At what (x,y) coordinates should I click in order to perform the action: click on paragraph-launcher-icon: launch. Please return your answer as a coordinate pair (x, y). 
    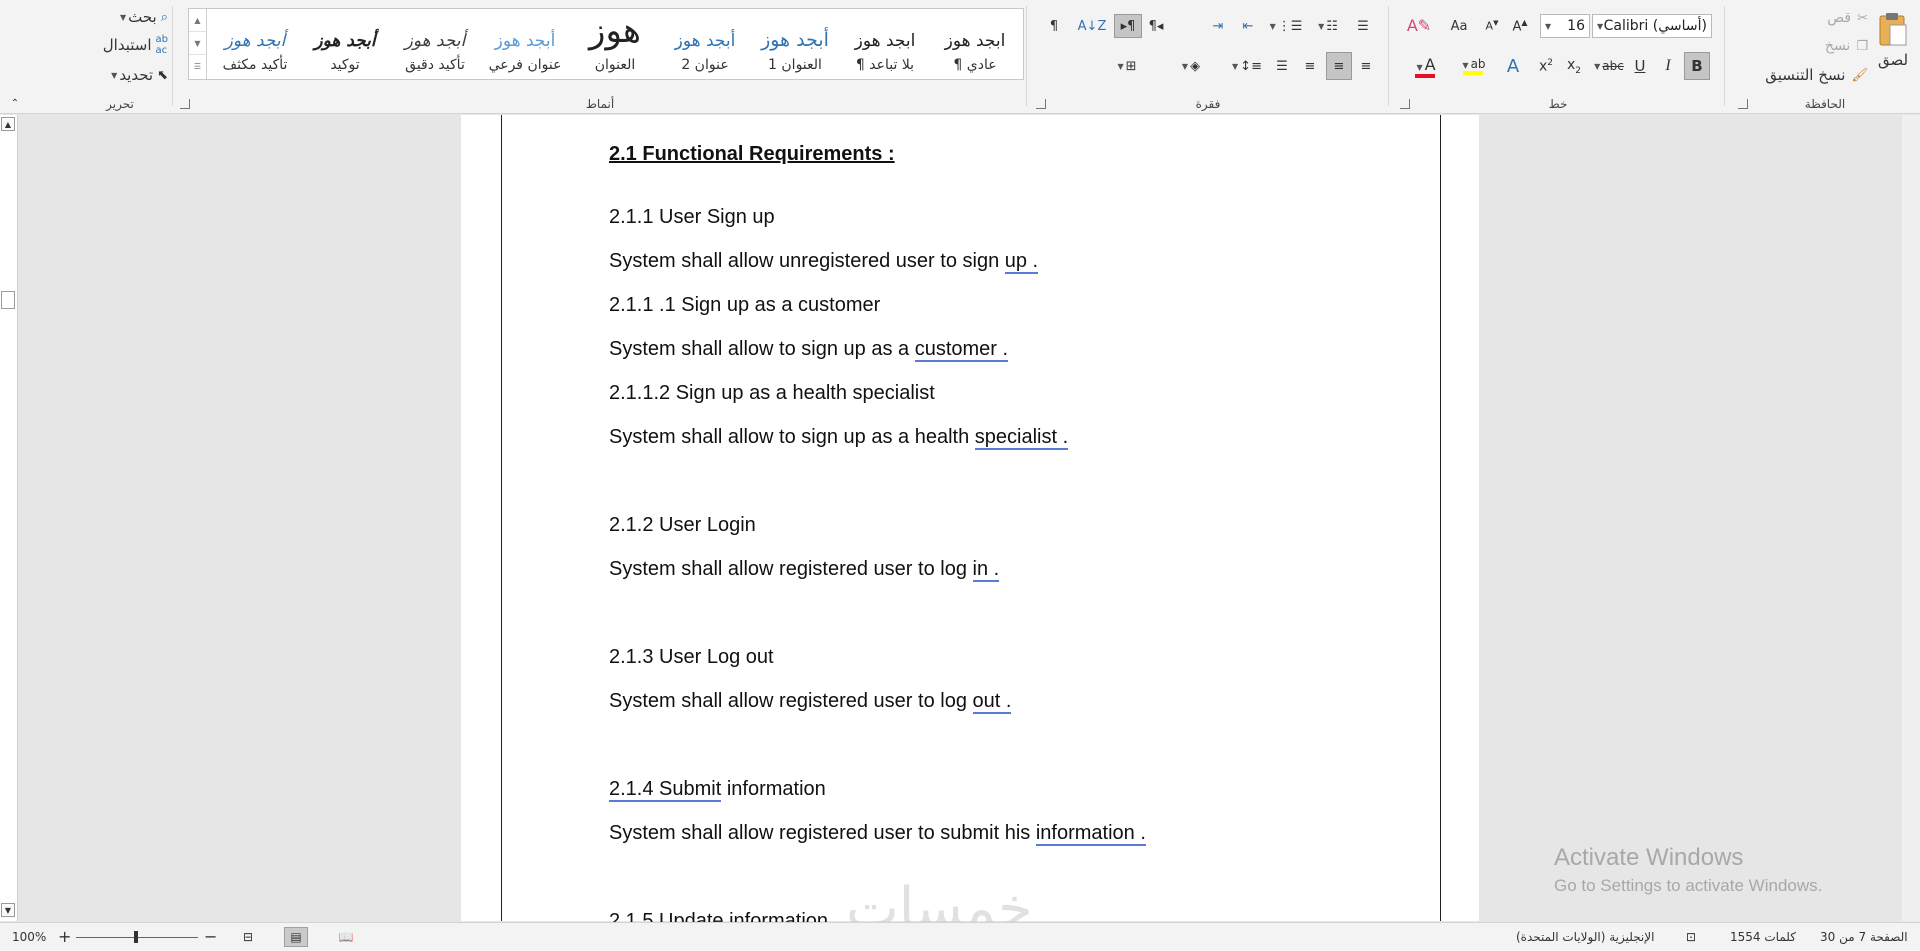
    Looking at the image, I should click on (1041, 104).